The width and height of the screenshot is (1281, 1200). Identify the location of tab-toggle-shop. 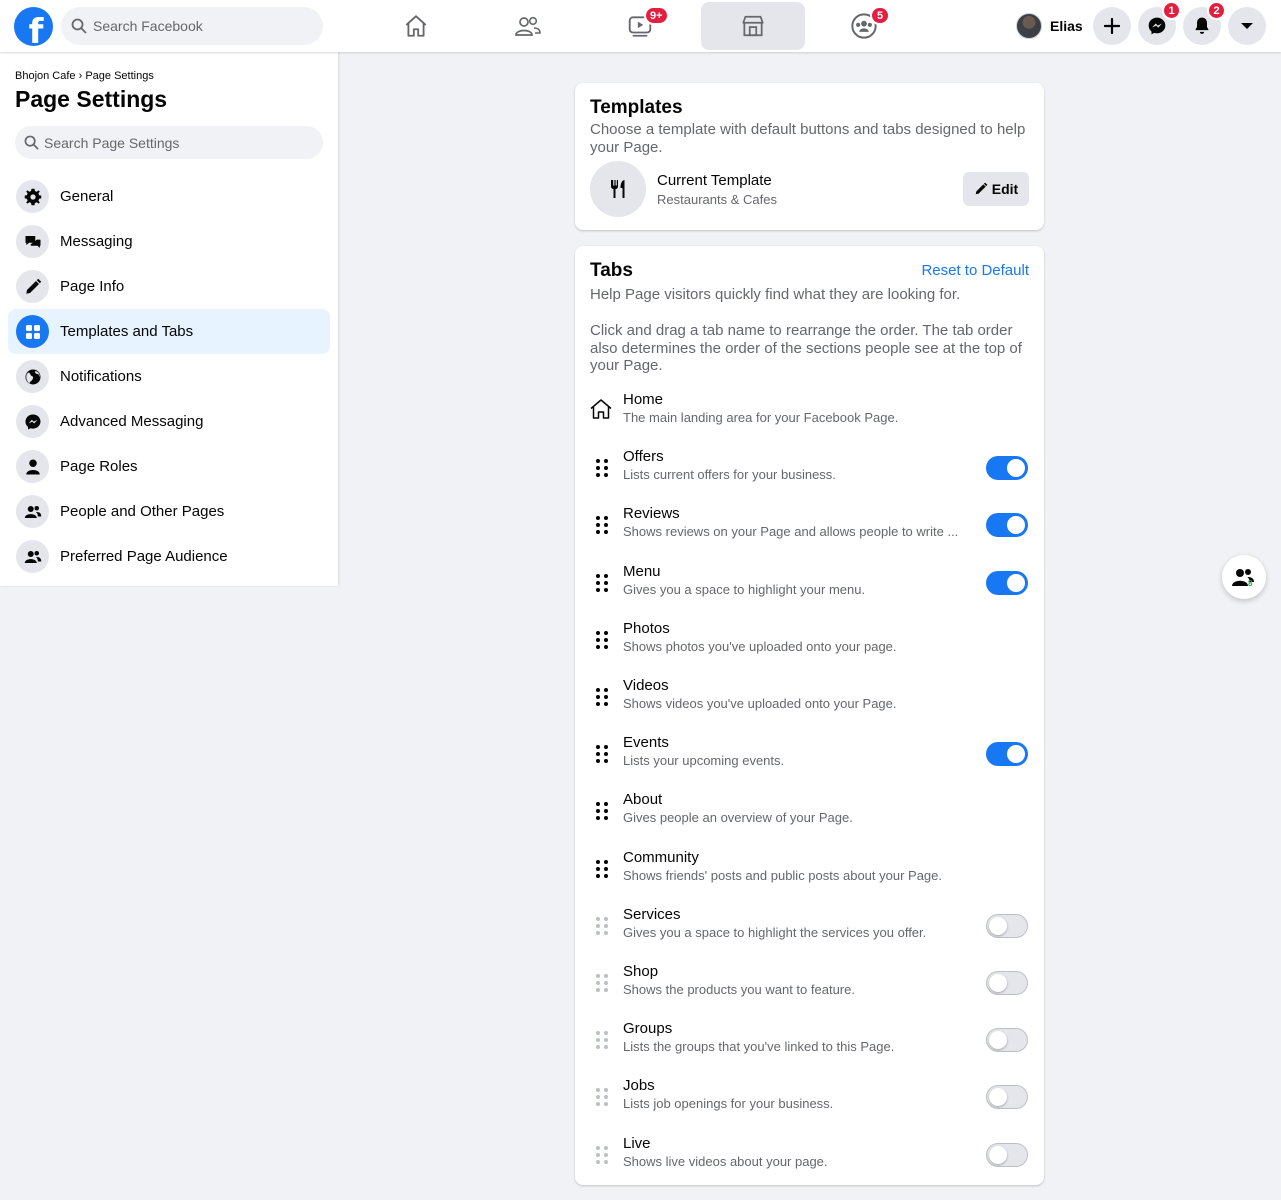
(1007, 983).